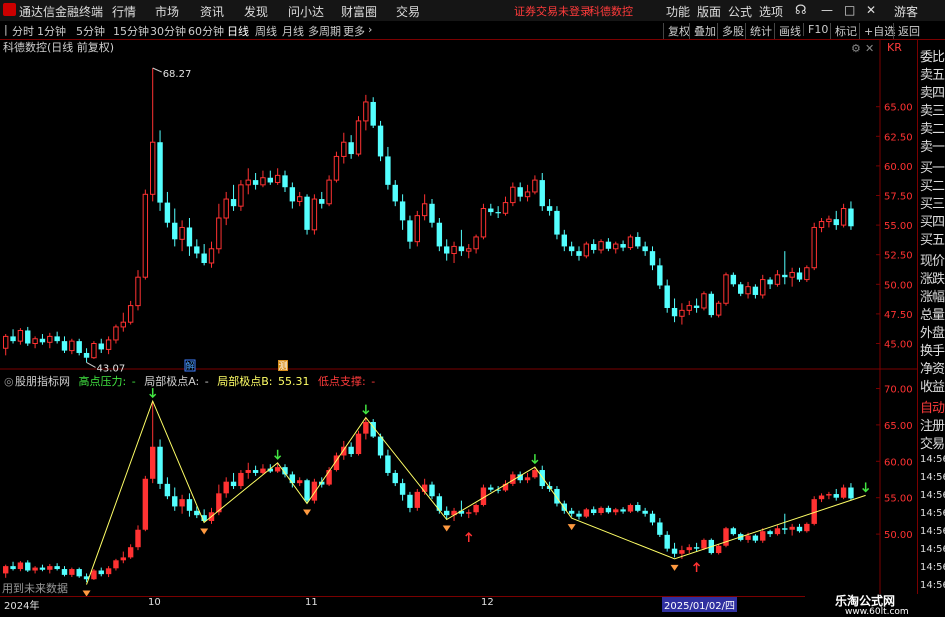 This screenshot has width=945, height=617. Describe the element at coordinates (61, 12) in the screenshot. I see `app-title: 通达信金融终端` at that location.